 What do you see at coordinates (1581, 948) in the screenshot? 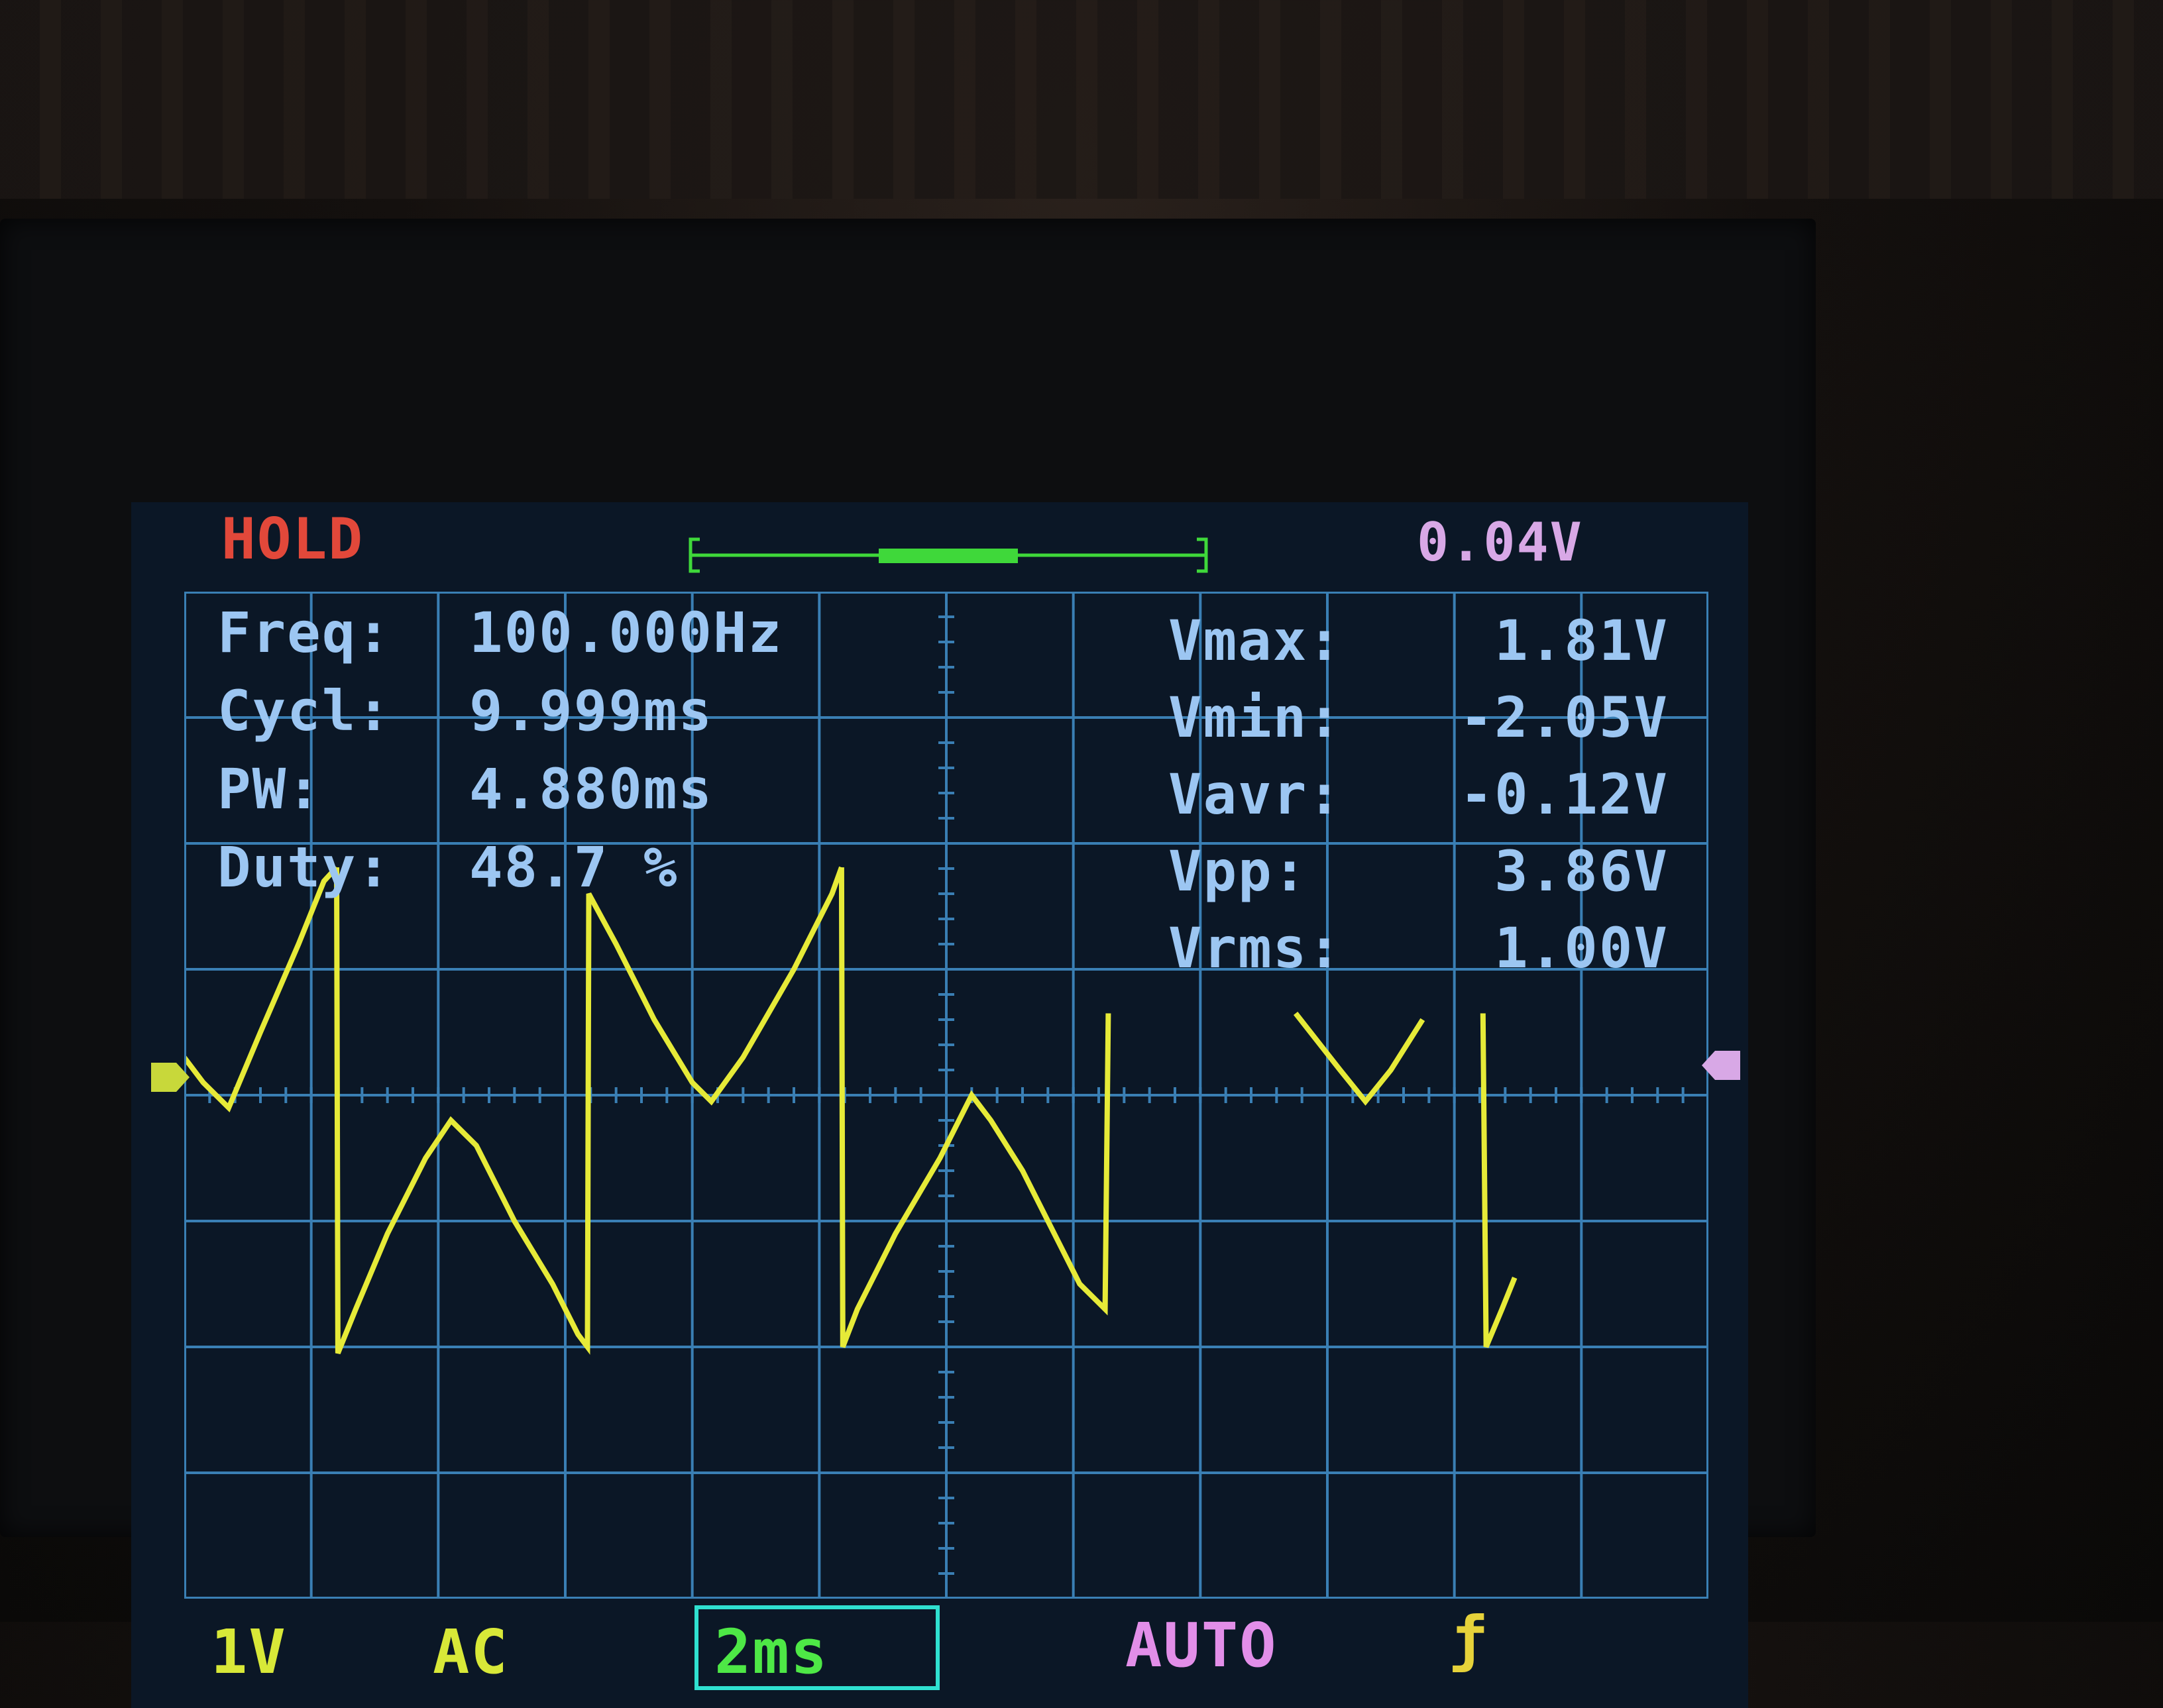
I see `measurement-right-value: 1.00V` at bounding box center [1581, 948].